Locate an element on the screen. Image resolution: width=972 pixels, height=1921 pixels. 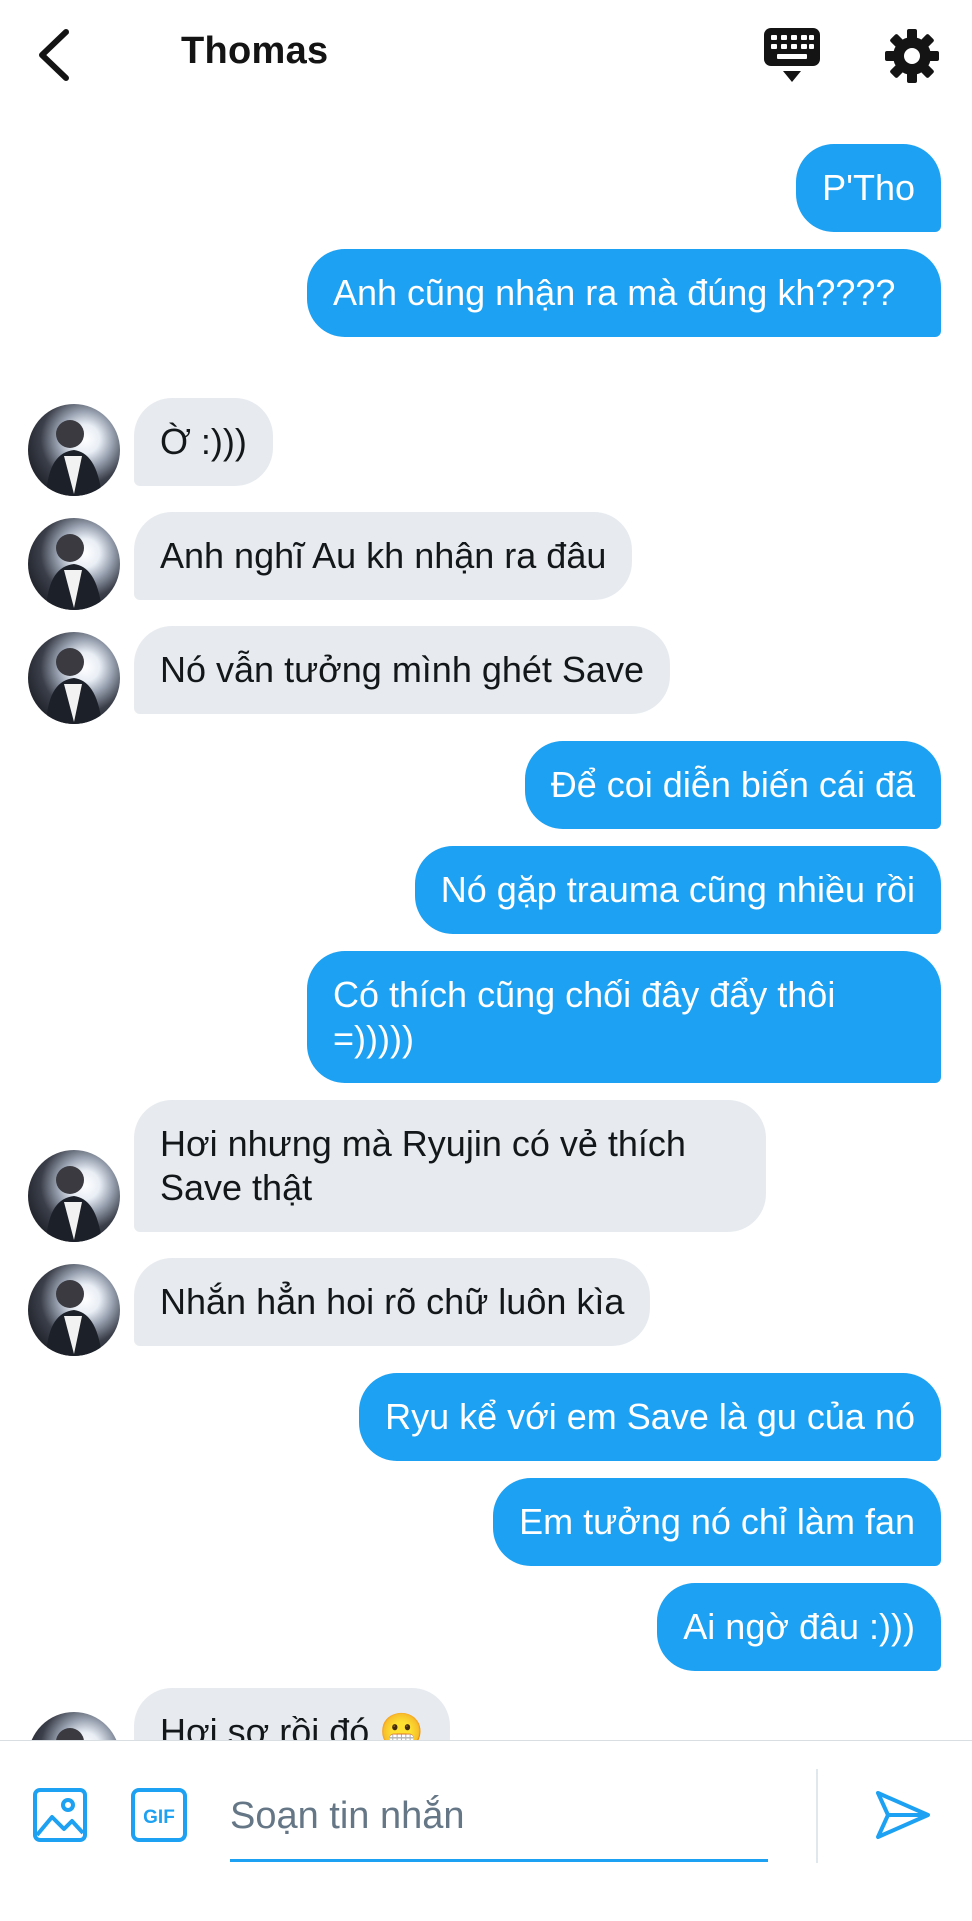
back-button is located at coordinates (55, 55).